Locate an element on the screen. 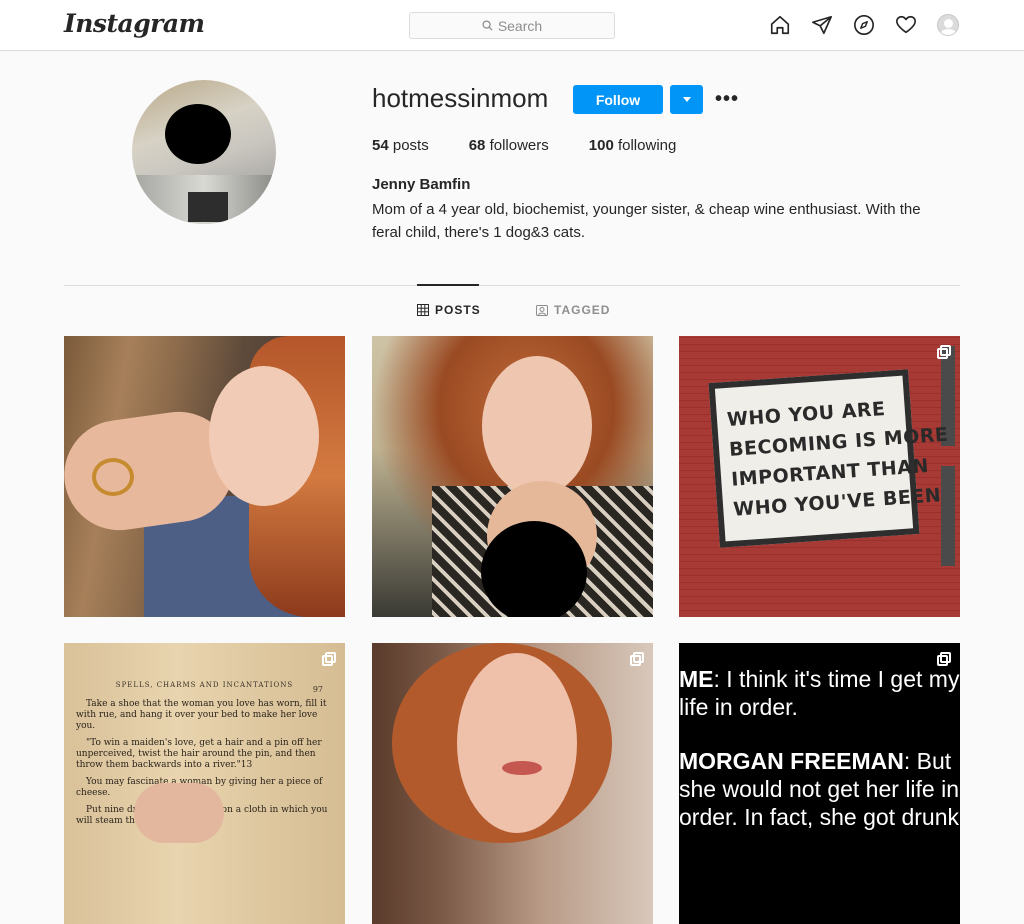  following-label: following is located at coordinates (647, 145).